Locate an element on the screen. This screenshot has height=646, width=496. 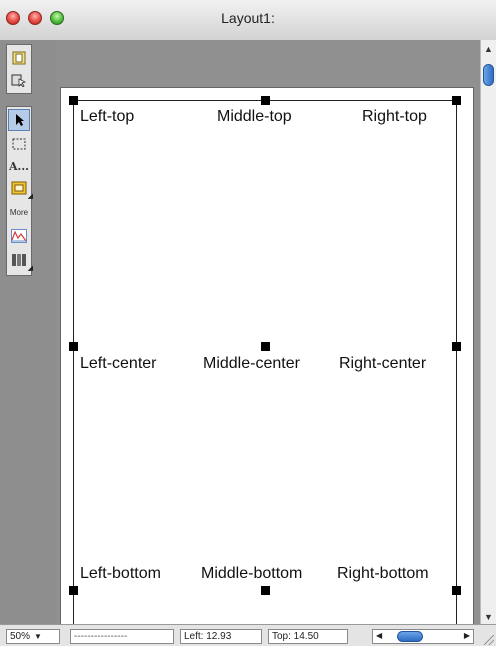
label-middle-center: Middle-center is located at coordinates (251, 363).